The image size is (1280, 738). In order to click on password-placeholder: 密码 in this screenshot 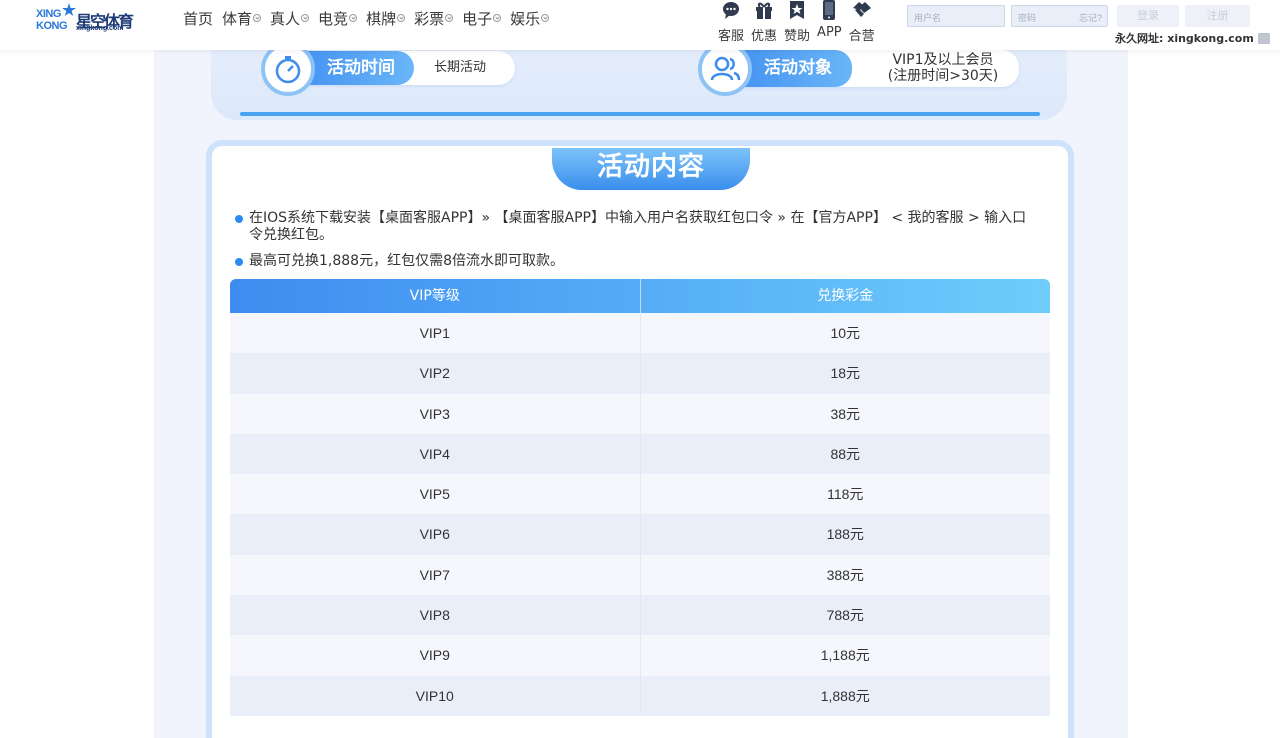, I will do `click(1027, 18)`.